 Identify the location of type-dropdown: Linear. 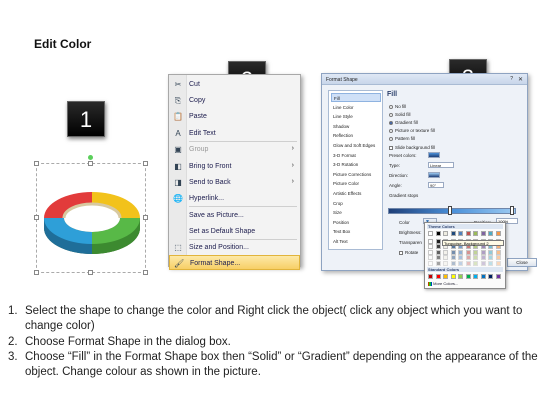
(441, 165).